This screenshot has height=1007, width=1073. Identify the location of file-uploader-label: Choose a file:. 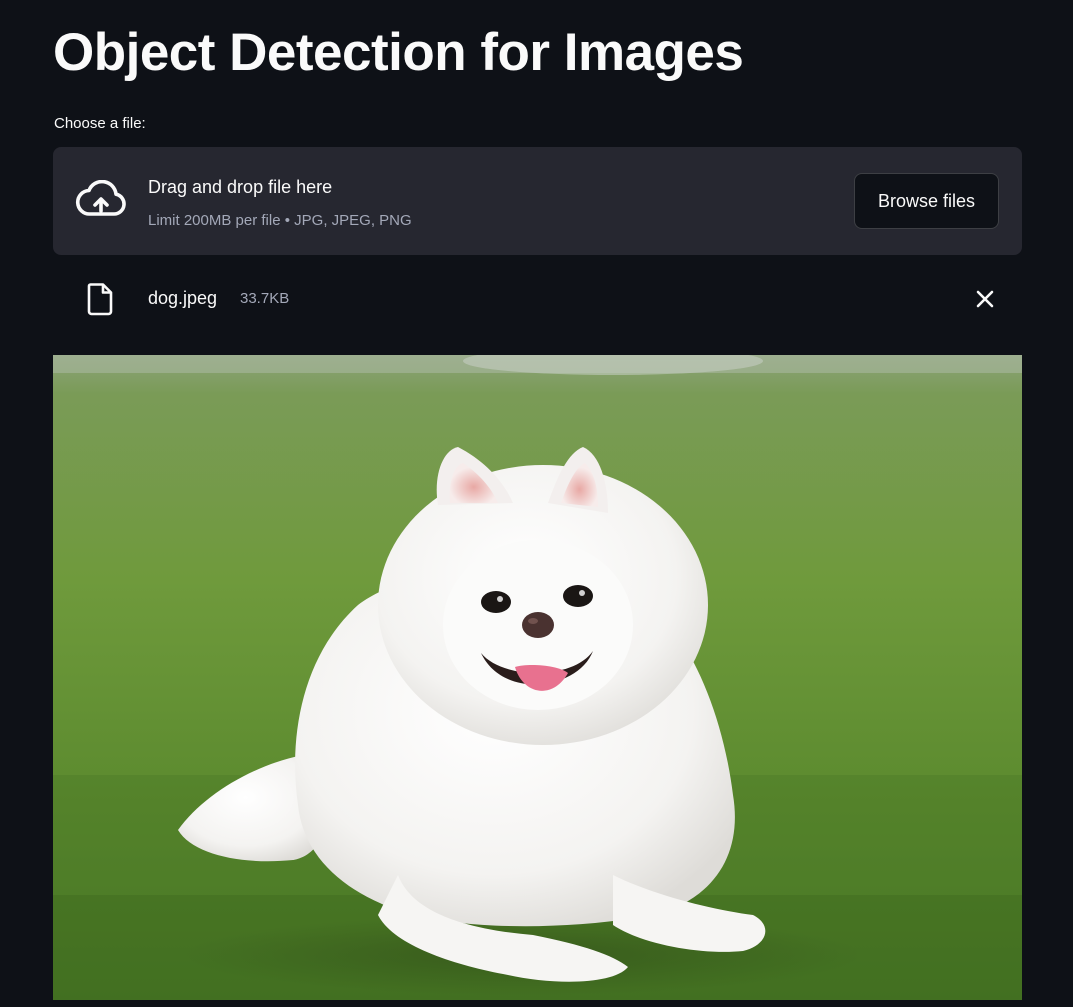
(100, 123).